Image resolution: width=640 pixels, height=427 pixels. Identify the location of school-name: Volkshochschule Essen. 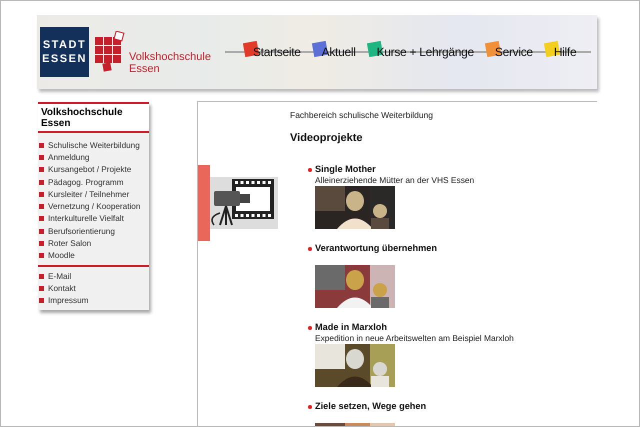
(170, 63).